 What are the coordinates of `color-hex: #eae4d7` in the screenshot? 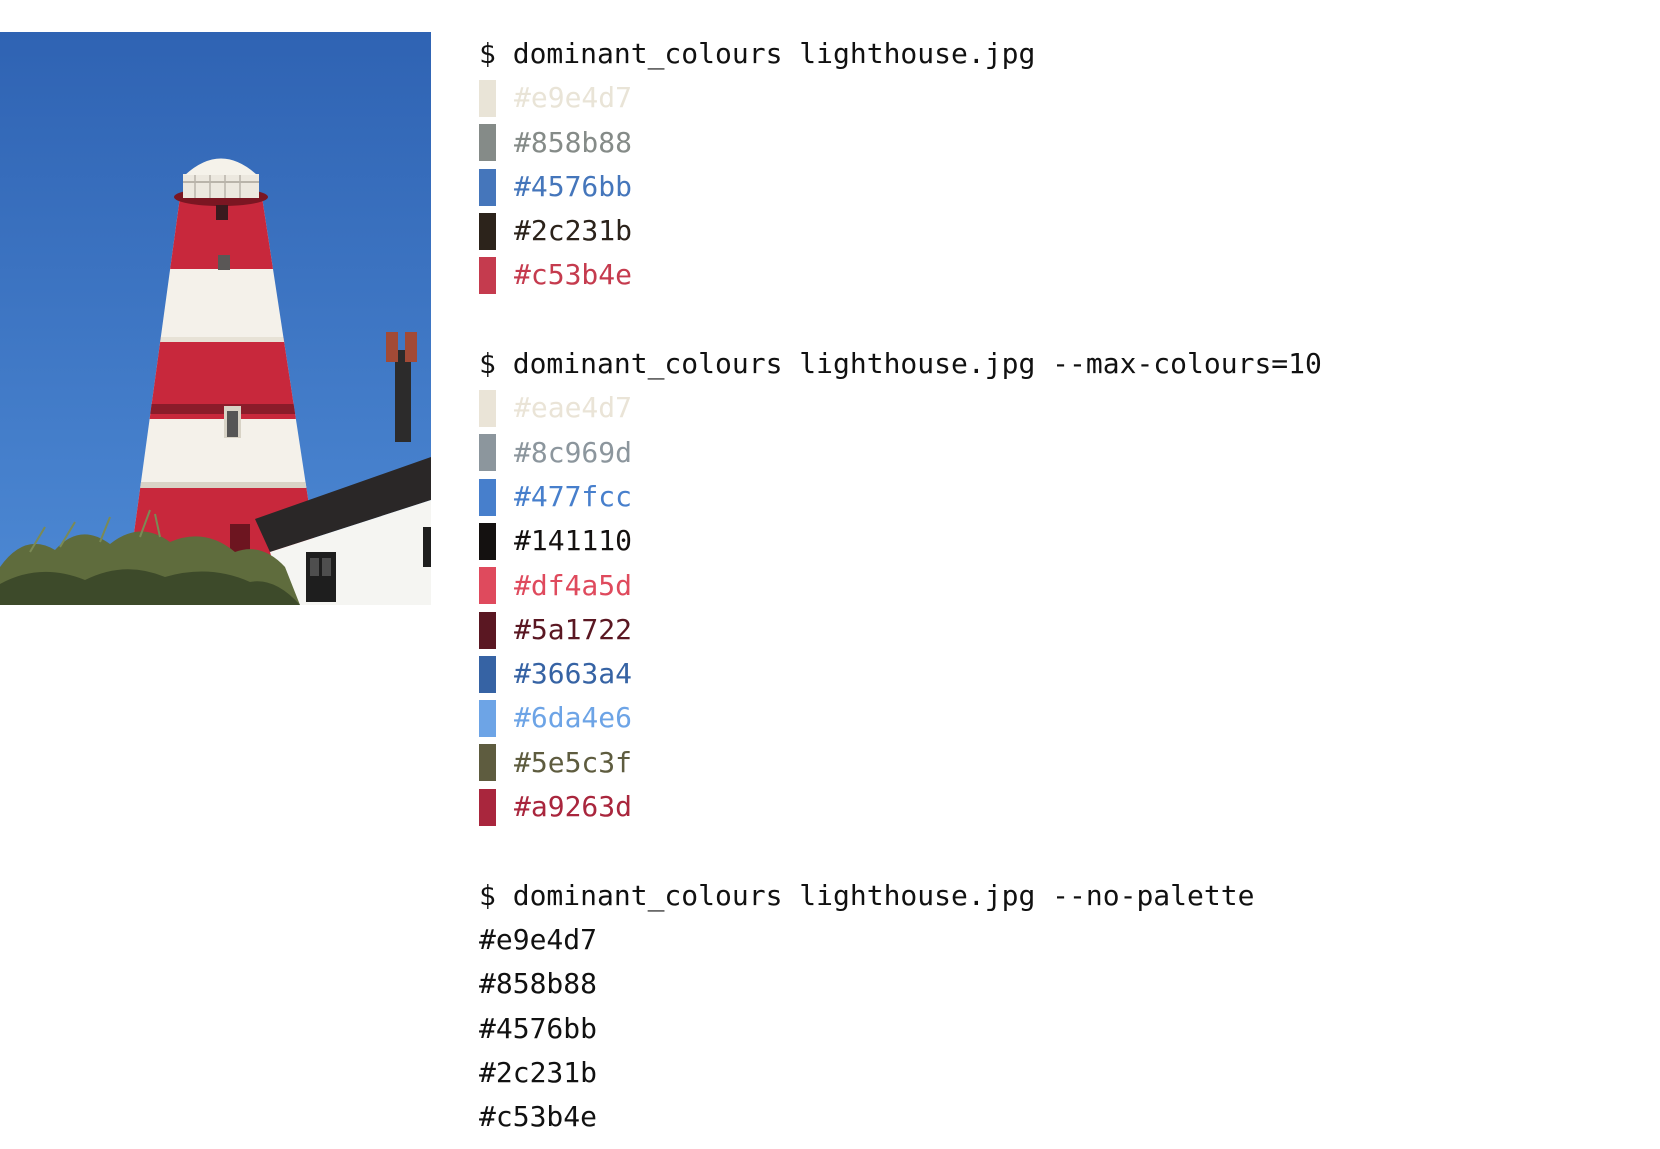 It's located at (573, 408).